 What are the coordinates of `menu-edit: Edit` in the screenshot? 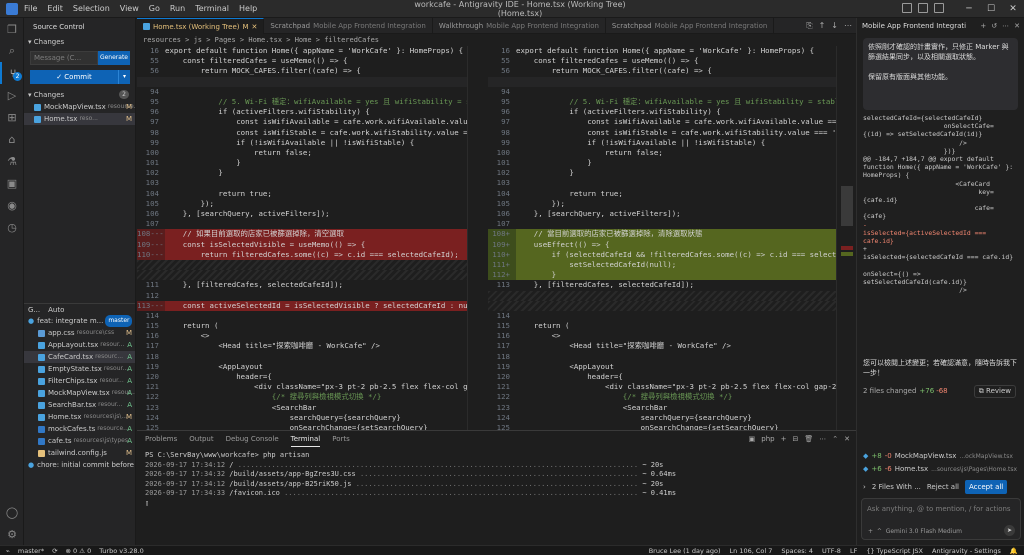 It's located at (55, 8).